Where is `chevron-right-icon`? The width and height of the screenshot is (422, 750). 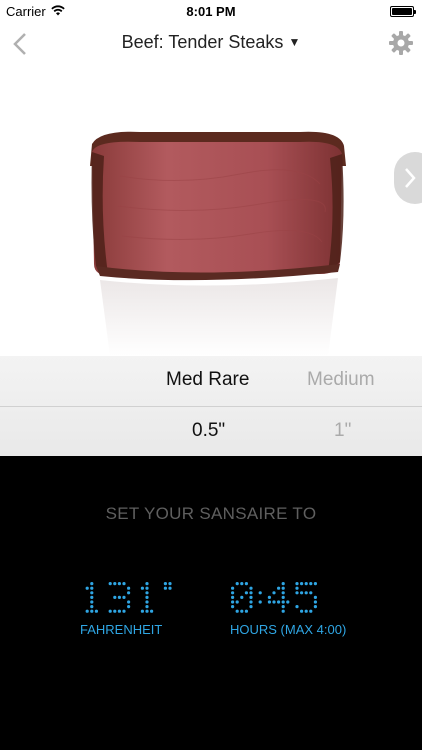 chevron-right-icon is located at coordinates (410, 178).